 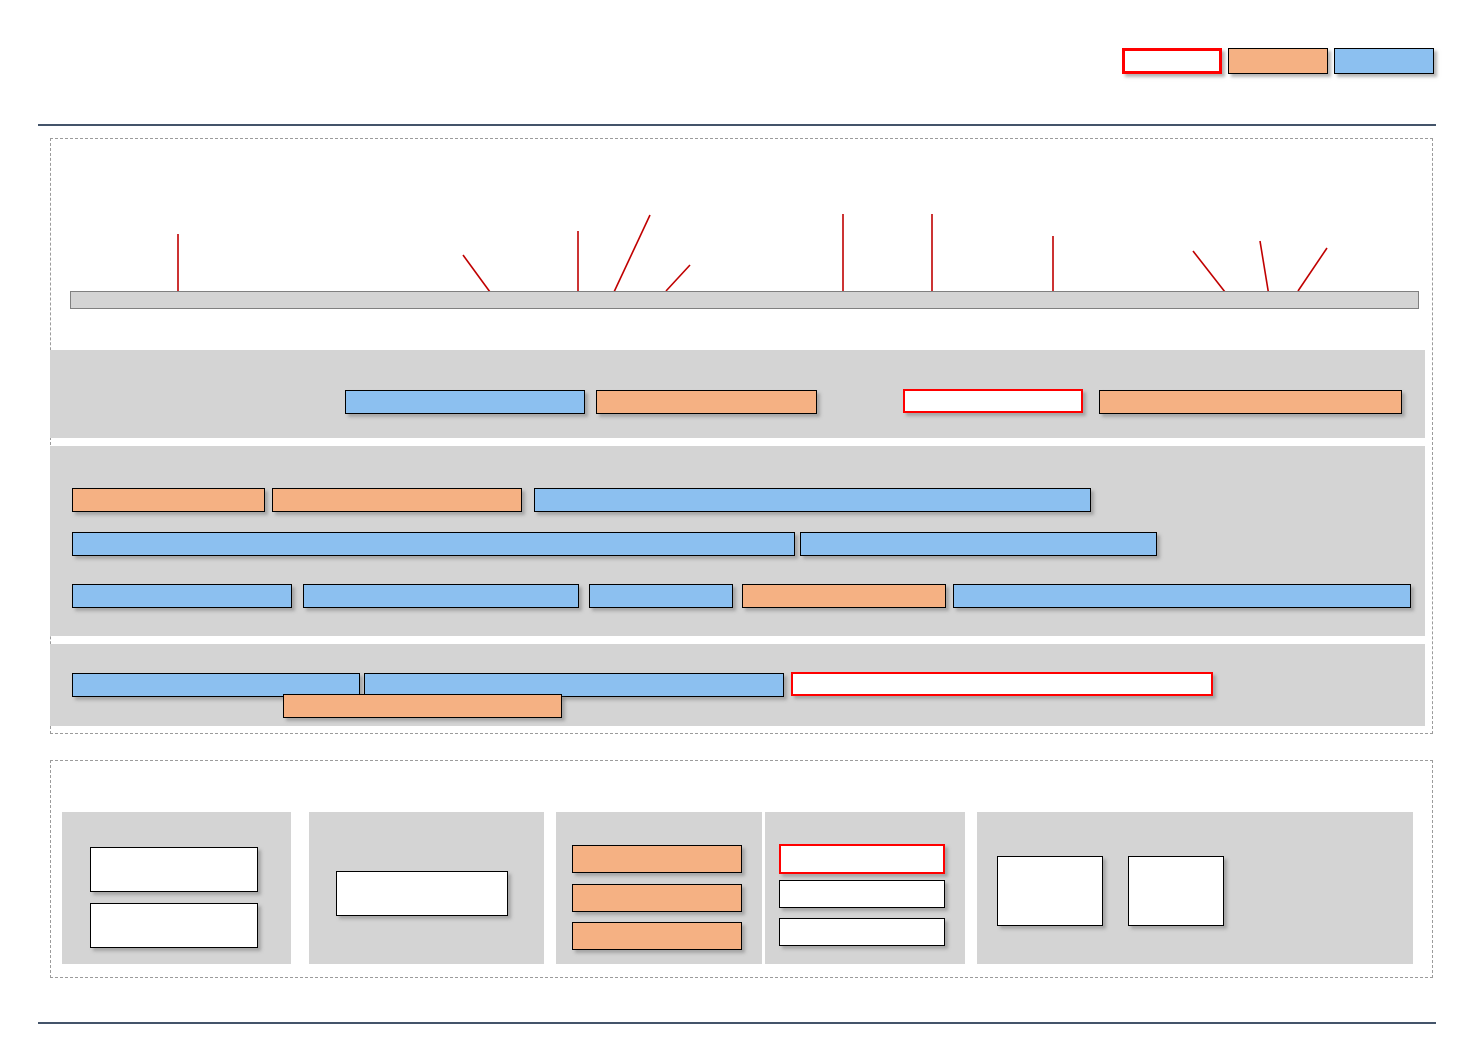 What do you see at coordinates (657, 898) in the screenshot?
I see `card-head-of-stuff-is-leaving` at bounding box center [657, 898].